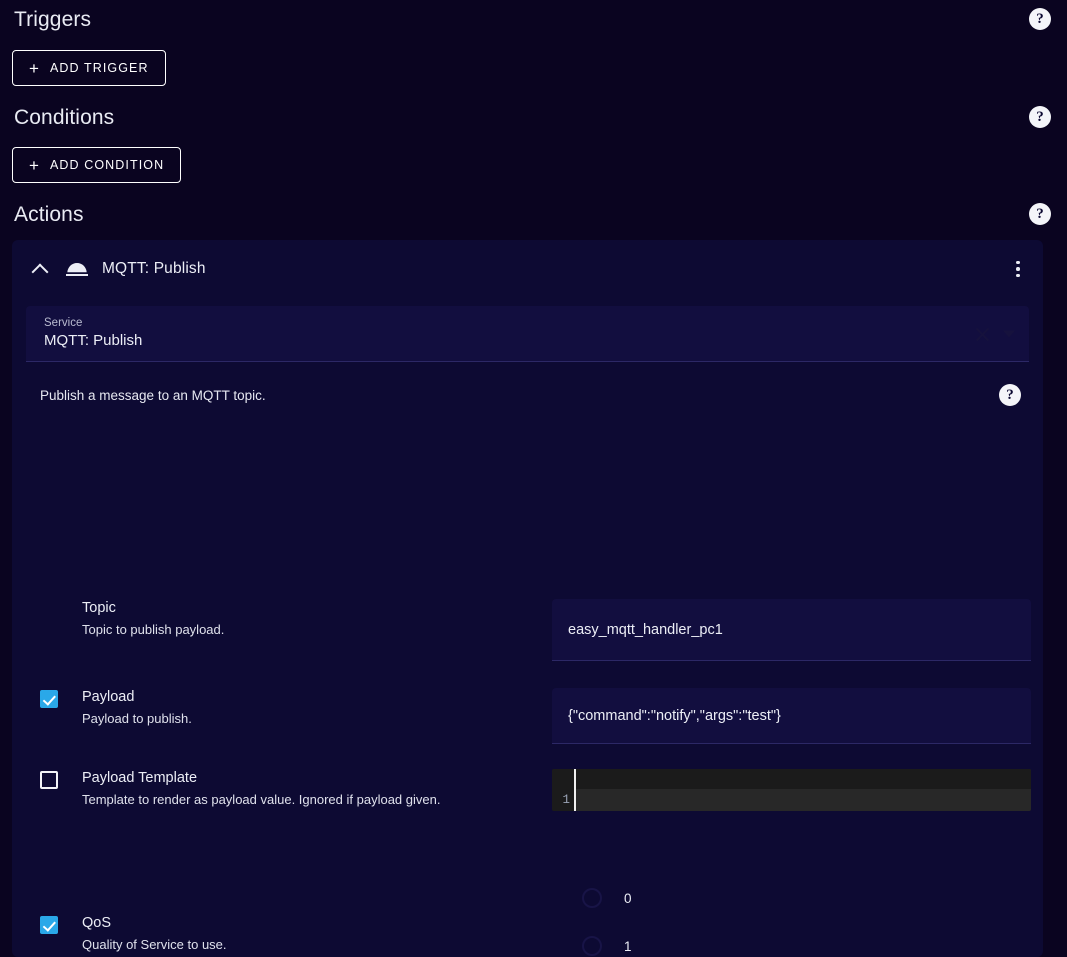 The height and width of the screenshot is (957, 1067). What do you see at coordinates (791, 630) in the screenshot?
I see `topic-input` at bounding box center [791, 630].